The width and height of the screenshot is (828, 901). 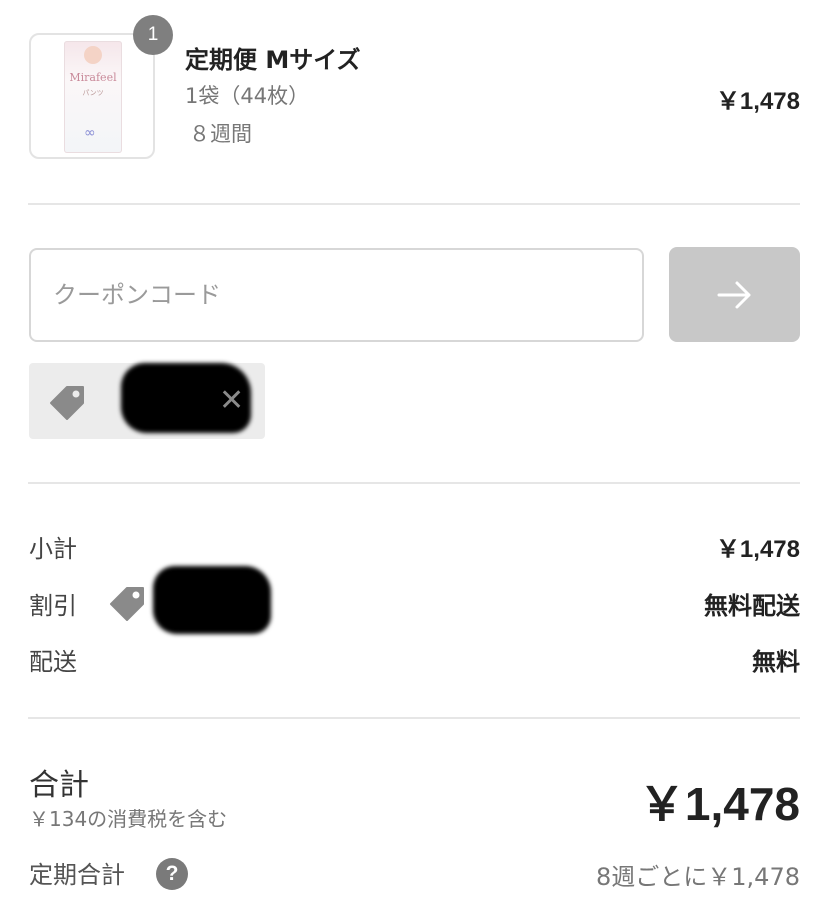 What do you see at coordinates (719, 804) in the screenshot?
I see `total-value: ￥1,478` at bounding box center [719, 804].